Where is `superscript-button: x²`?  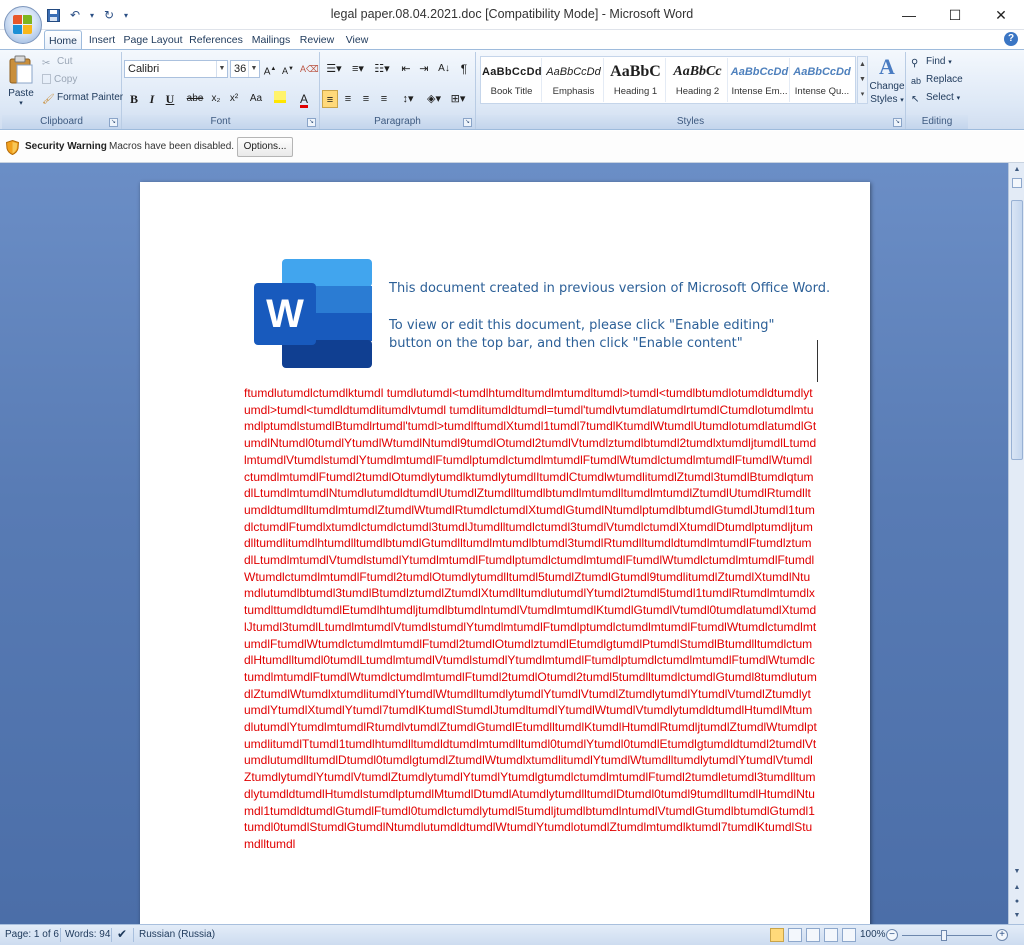
superscript-button: x² is located at coordinates (234, 99).